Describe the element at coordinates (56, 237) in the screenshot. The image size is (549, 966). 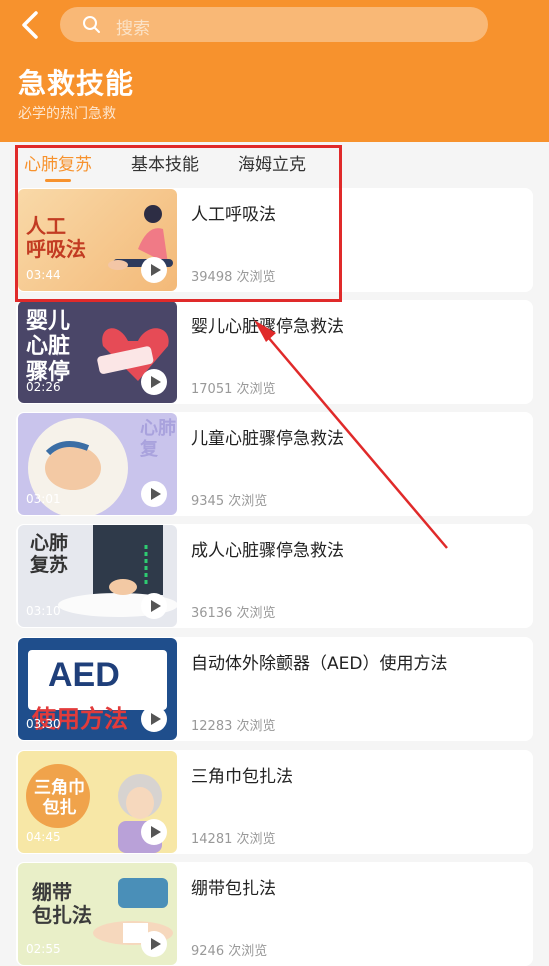
I see `thumbnail-text: 人工 呼吸法` at that location.